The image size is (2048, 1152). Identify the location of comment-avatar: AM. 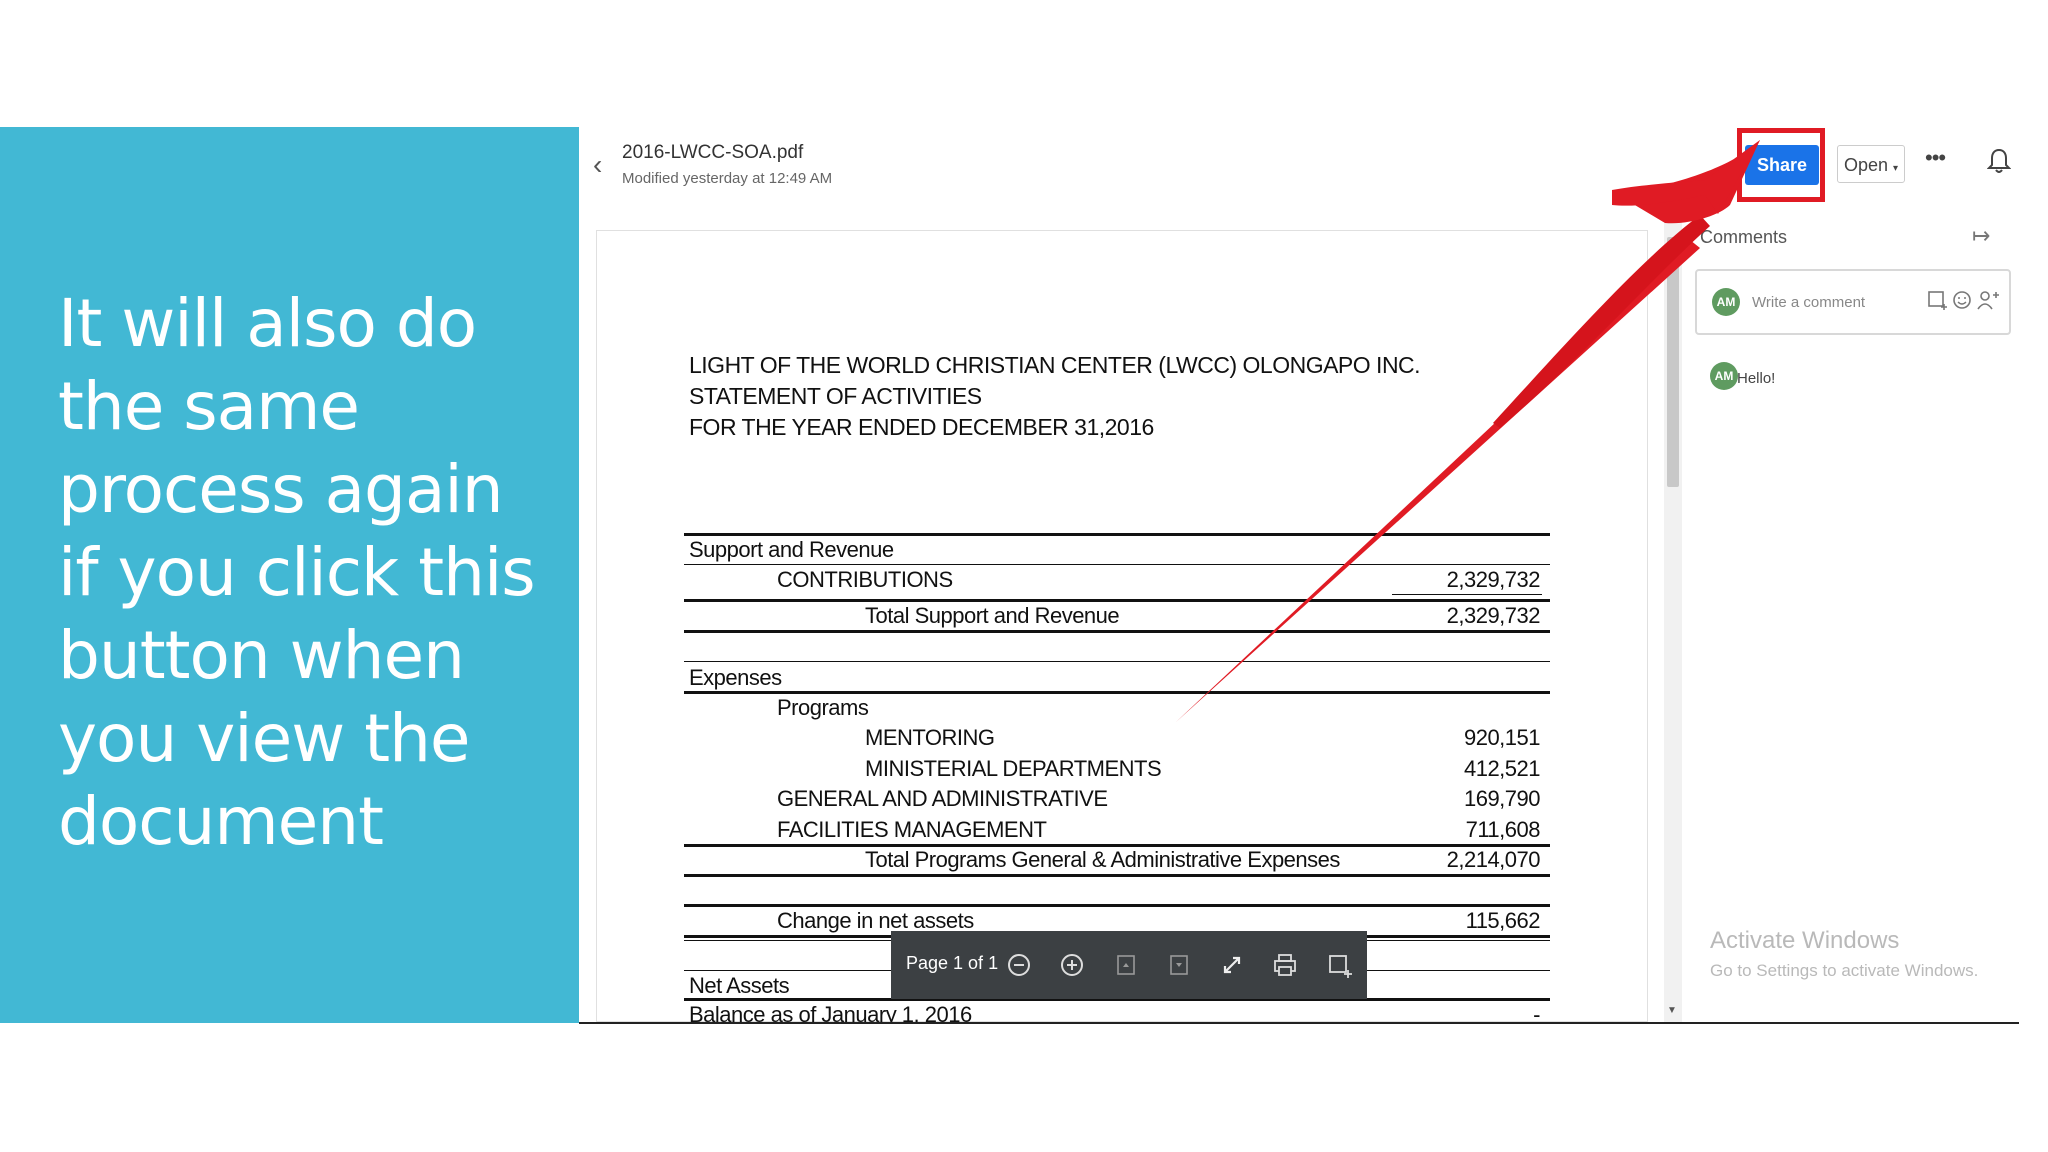
(1724, 376).